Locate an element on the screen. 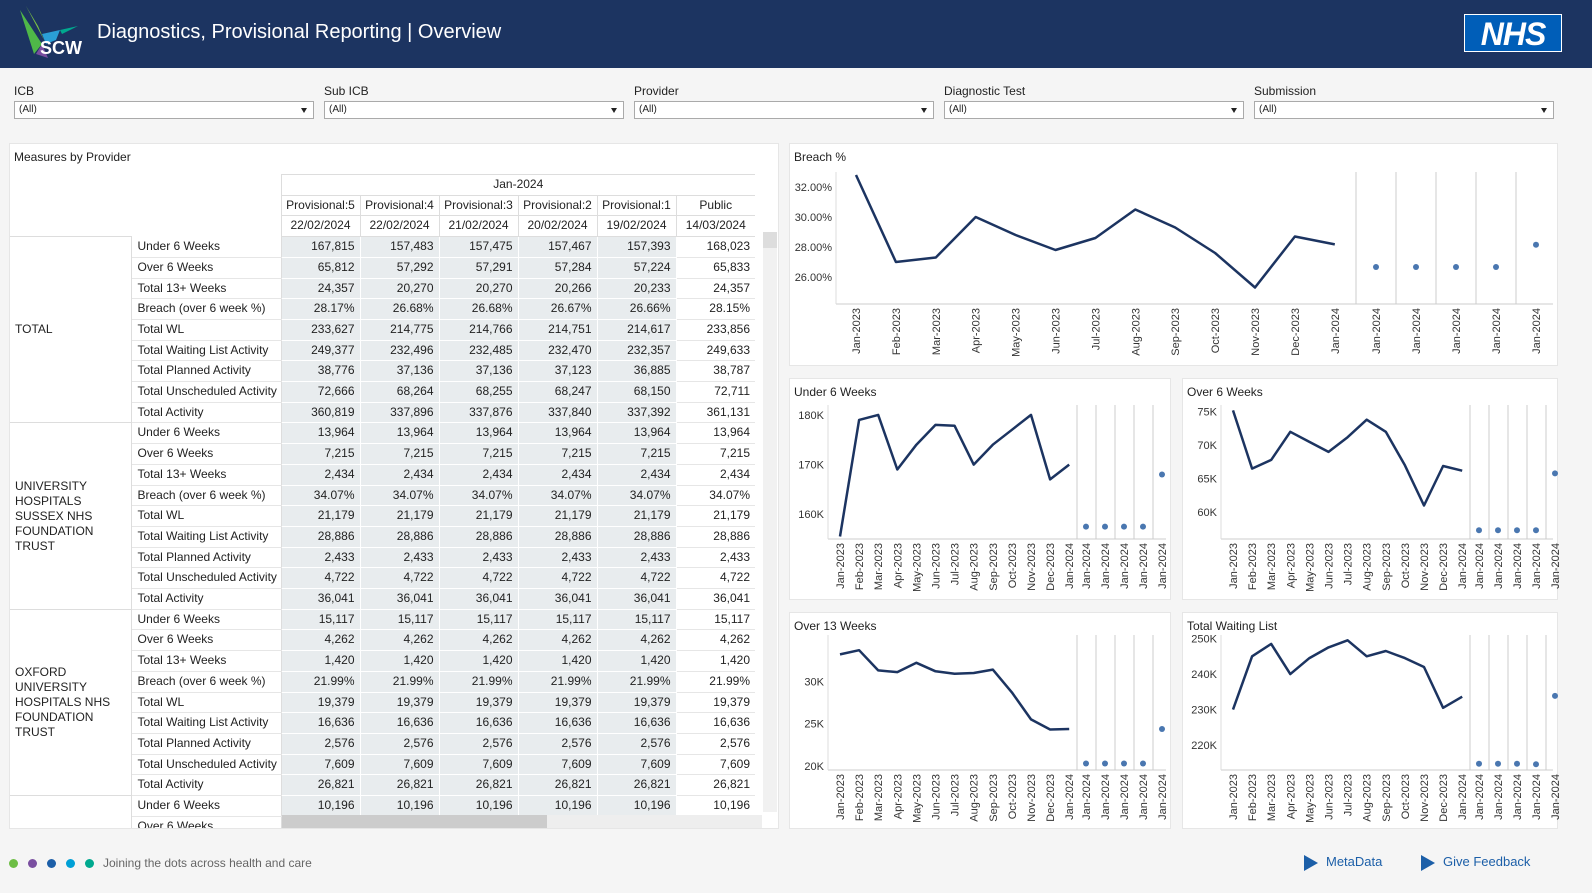 The width and height of the screenshot is (1592, 893). footer-dot is located at coordinates (13, 863).